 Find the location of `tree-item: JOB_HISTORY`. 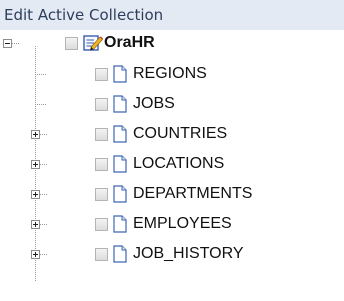

tree-item: JOB_HISTORY is located at coordinates (170, 255).